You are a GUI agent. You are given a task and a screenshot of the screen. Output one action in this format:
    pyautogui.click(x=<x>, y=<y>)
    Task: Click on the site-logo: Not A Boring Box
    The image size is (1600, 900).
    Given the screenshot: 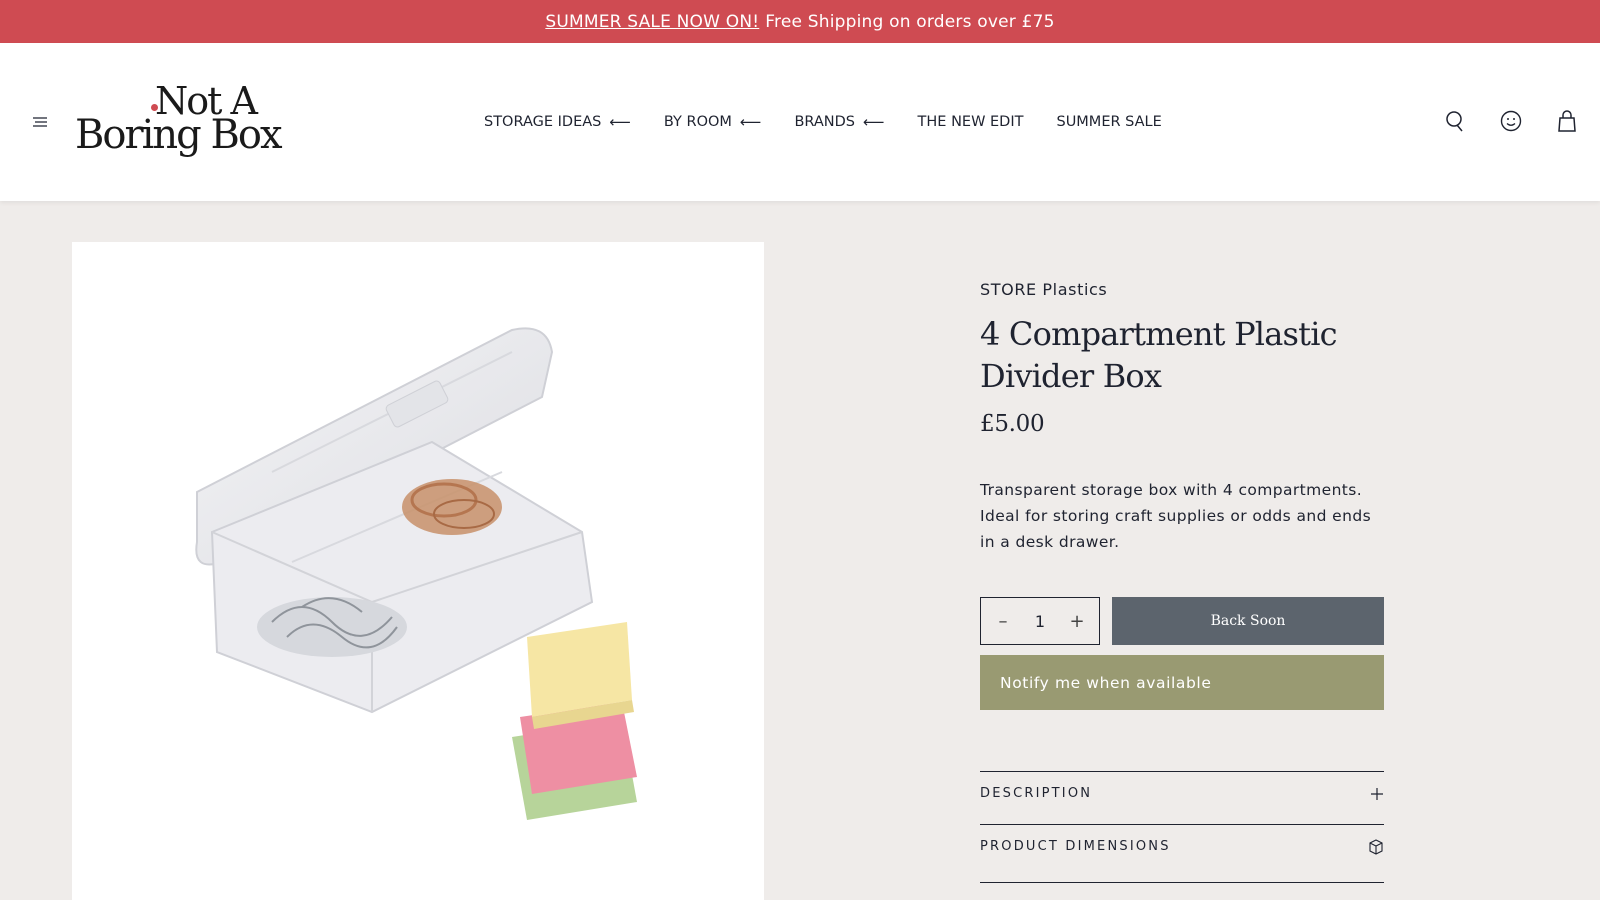 What is the action you would take?
    pyautogui.click(x=182, y=120)
    